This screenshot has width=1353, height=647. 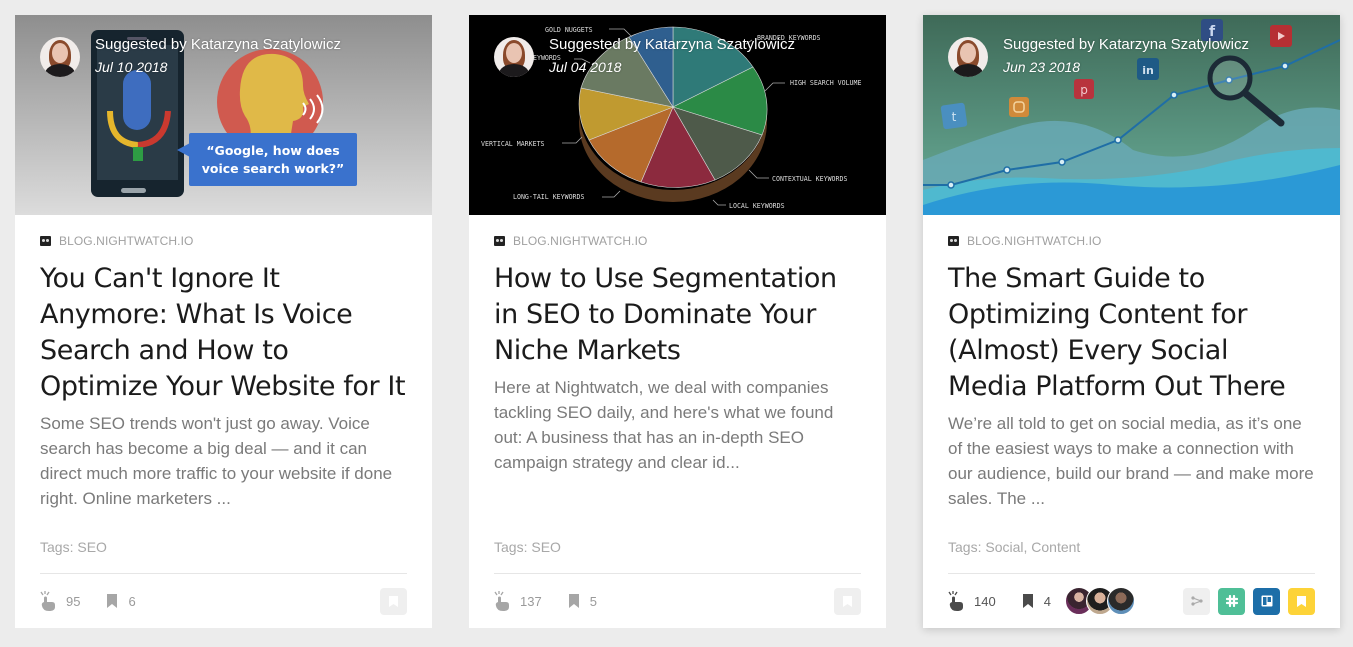 What do you see at coordinates (569, 30) in the screenshot?
I see `svg-text: GOLD NUGGETS` at bounding box center [569, 30].